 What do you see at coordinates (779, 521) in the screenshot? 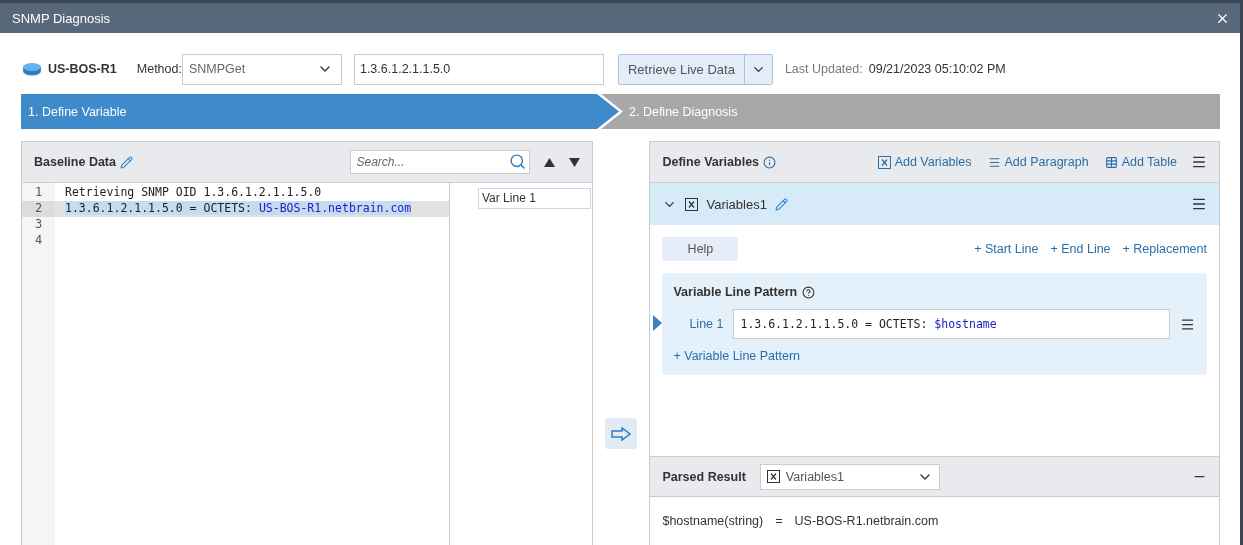
I see `equals-sign: =` at bounding box center [779, 521].